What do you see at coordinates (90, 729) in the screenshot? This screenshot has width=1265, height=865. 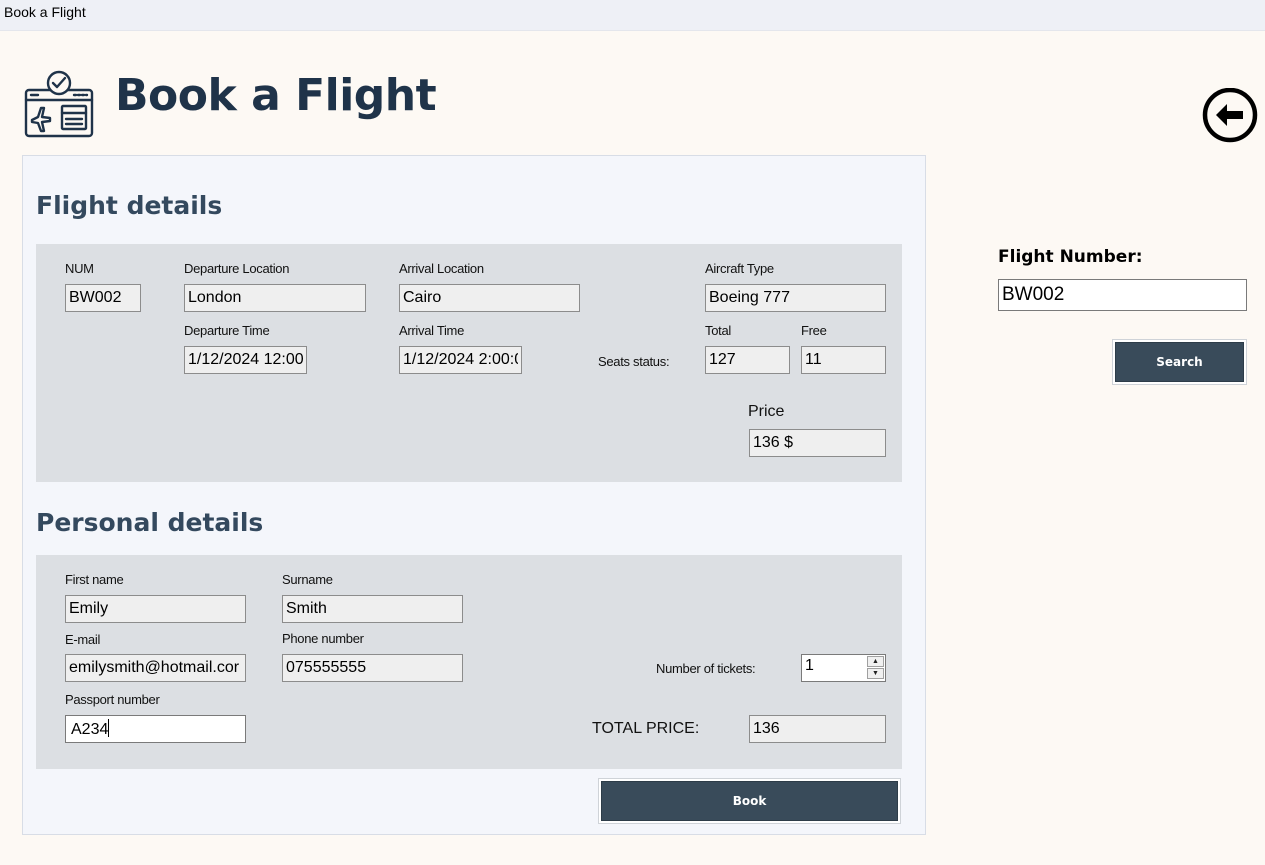 I see `passport-value: A234` at bounding box center [90, 729].